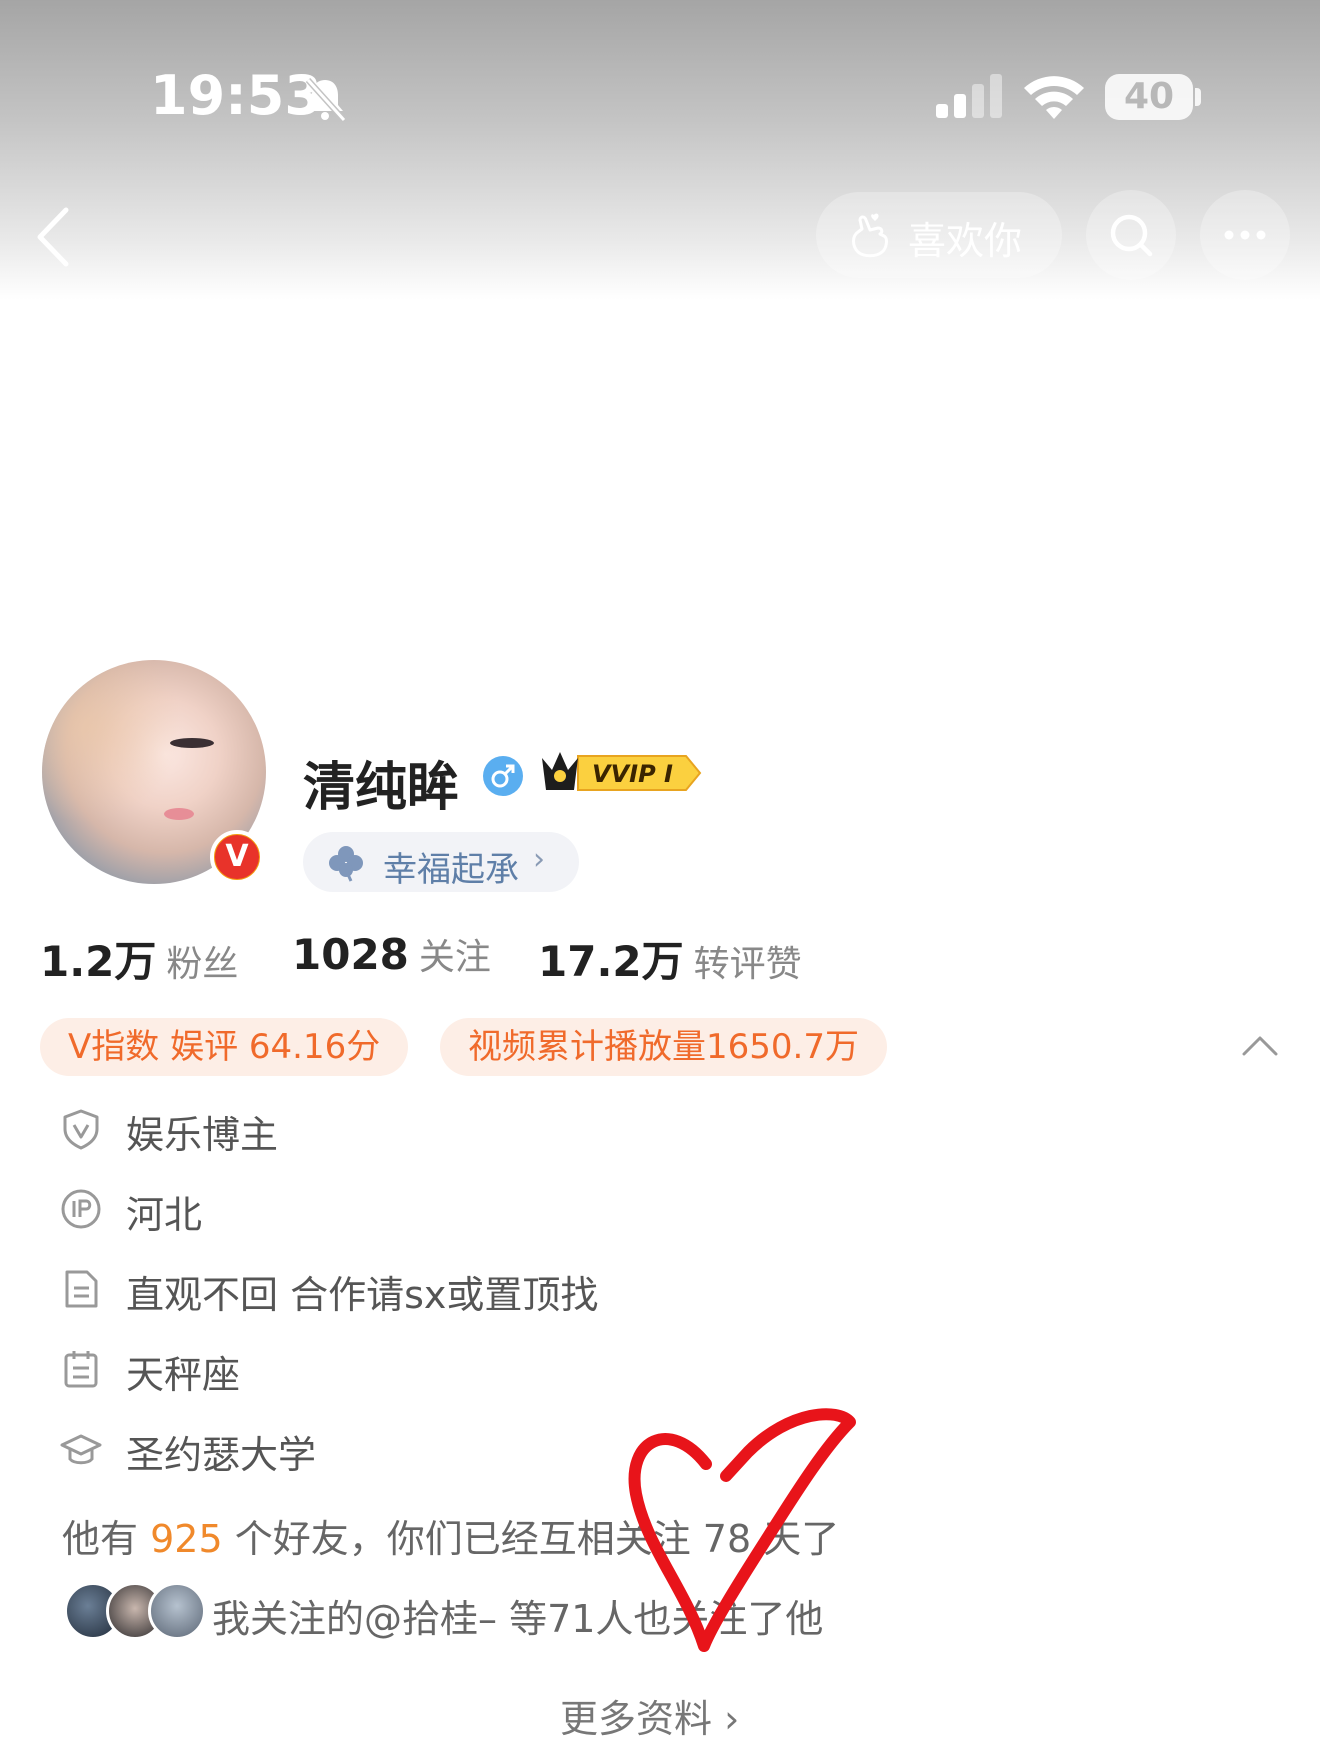  What do you see at coordinates (179, 814) in the screenshot?
I see `avatar-lips` at bounding box center [179, 814].